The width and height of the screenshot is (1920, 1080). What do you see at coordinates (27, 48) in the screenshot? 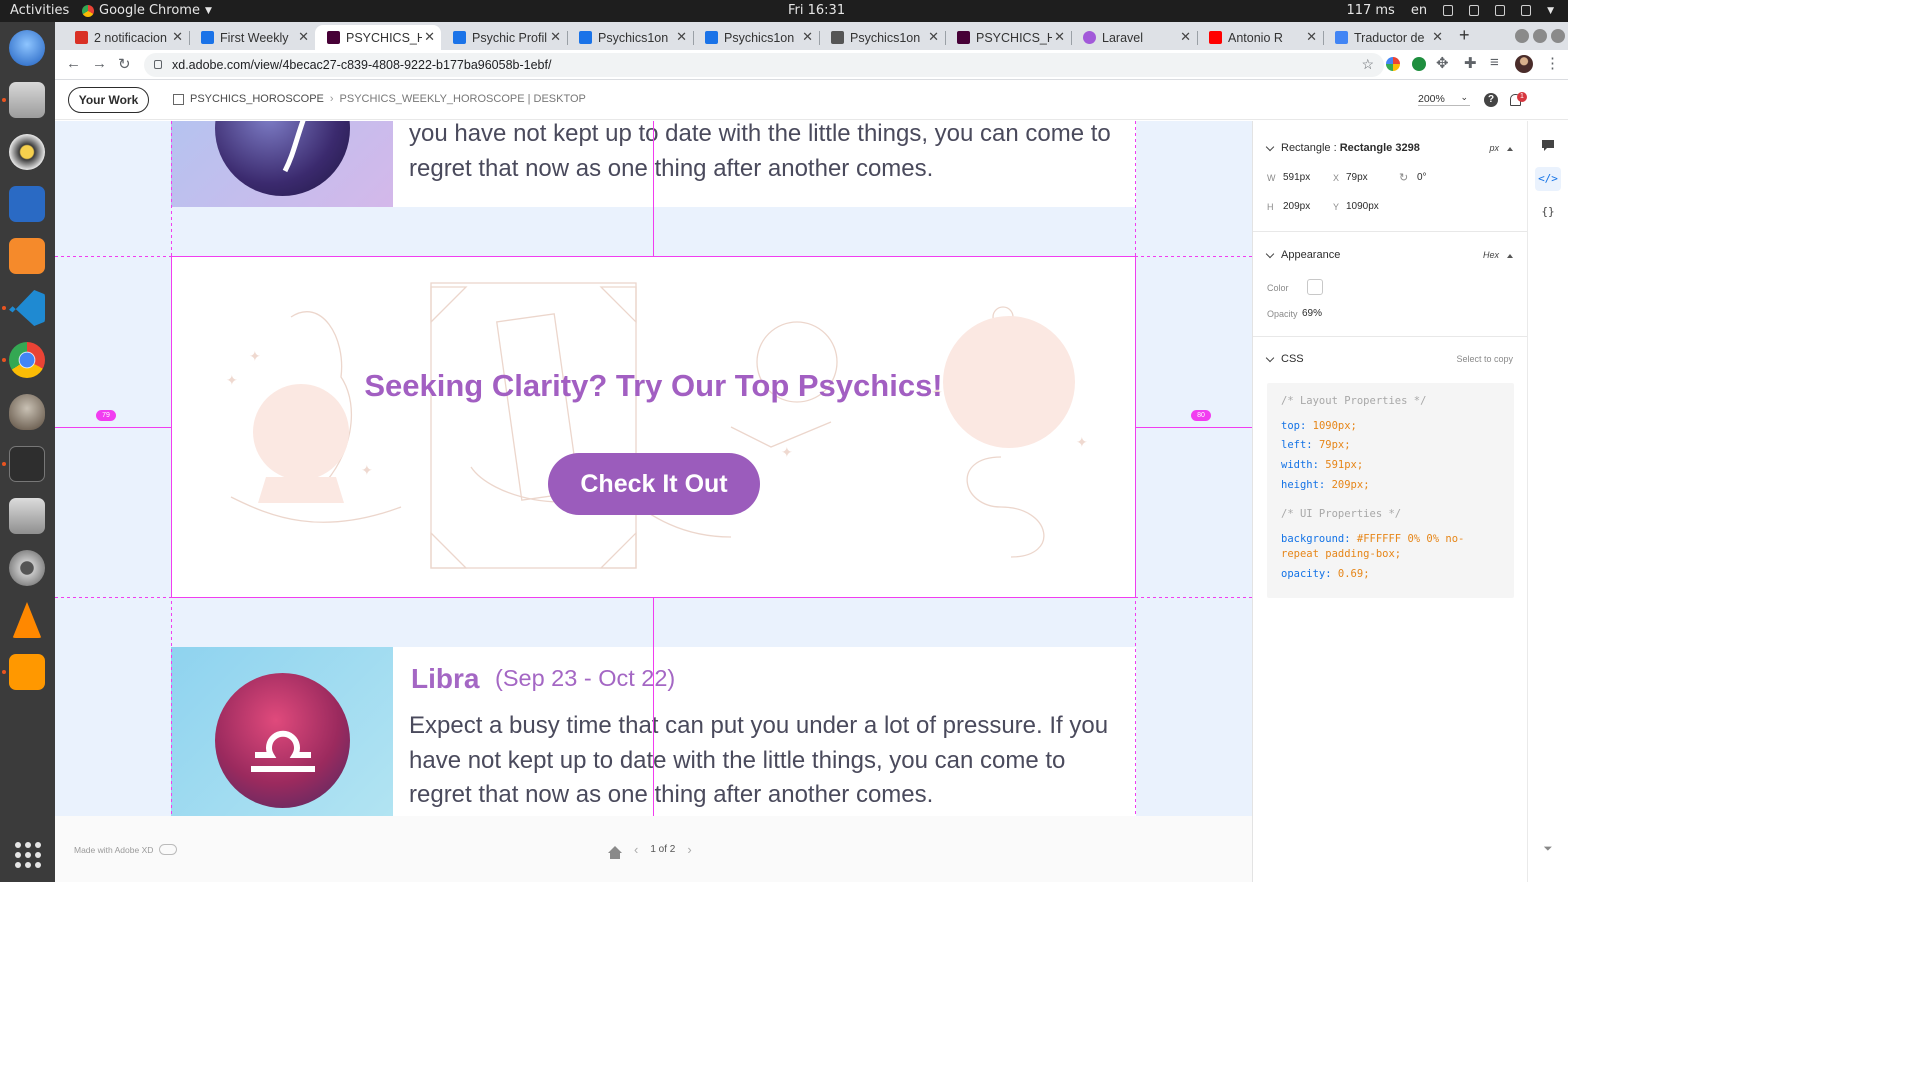
I see `thunderbird-icon` at bounding box center [27, 48].